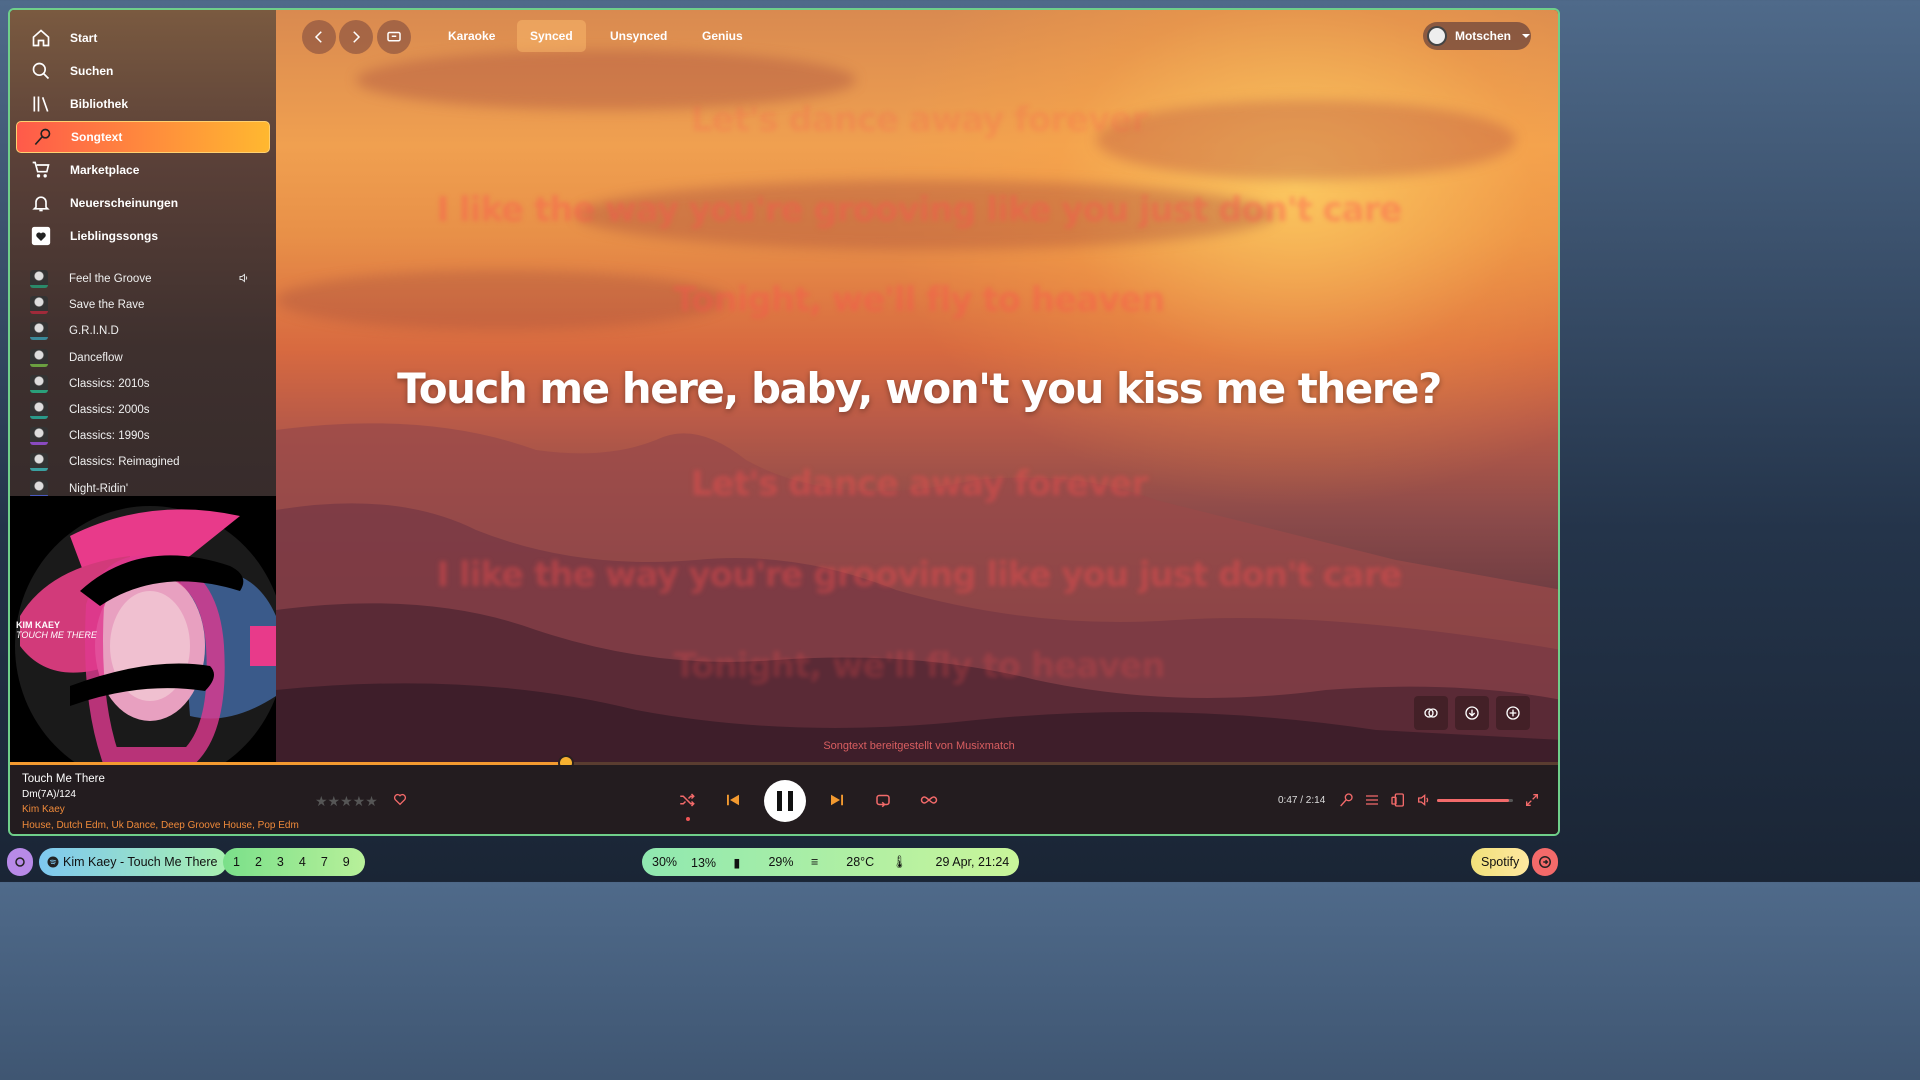  What do you see at coordinates (1513, 713) in the screenshot?
I see `add-button` at bounding box center [1513, 713].